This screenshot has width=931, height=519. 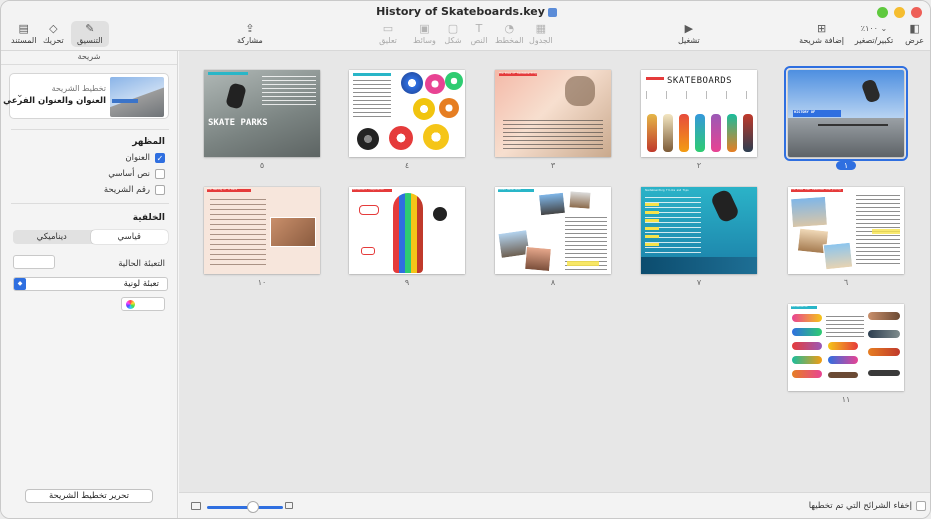 What do you see at coordinates (407, 165) in the screenshot?
I see `slide-number-4: ٤` at bounding box center [407, 165].